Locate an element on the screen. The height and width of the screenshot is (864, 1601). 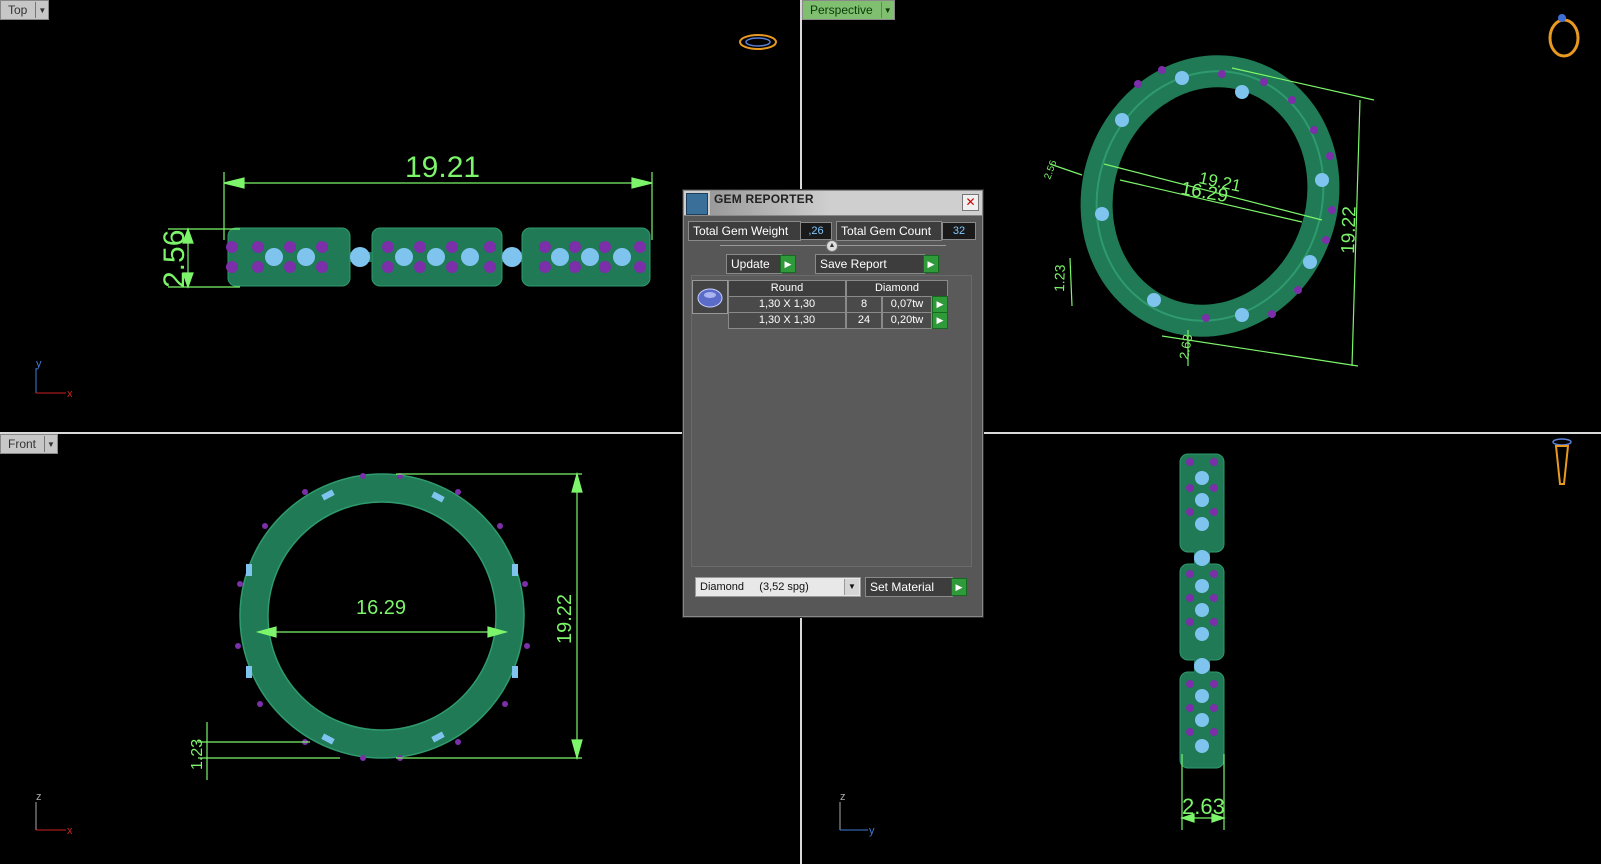
row2-count: 24 is located at coordinates (864, 320).